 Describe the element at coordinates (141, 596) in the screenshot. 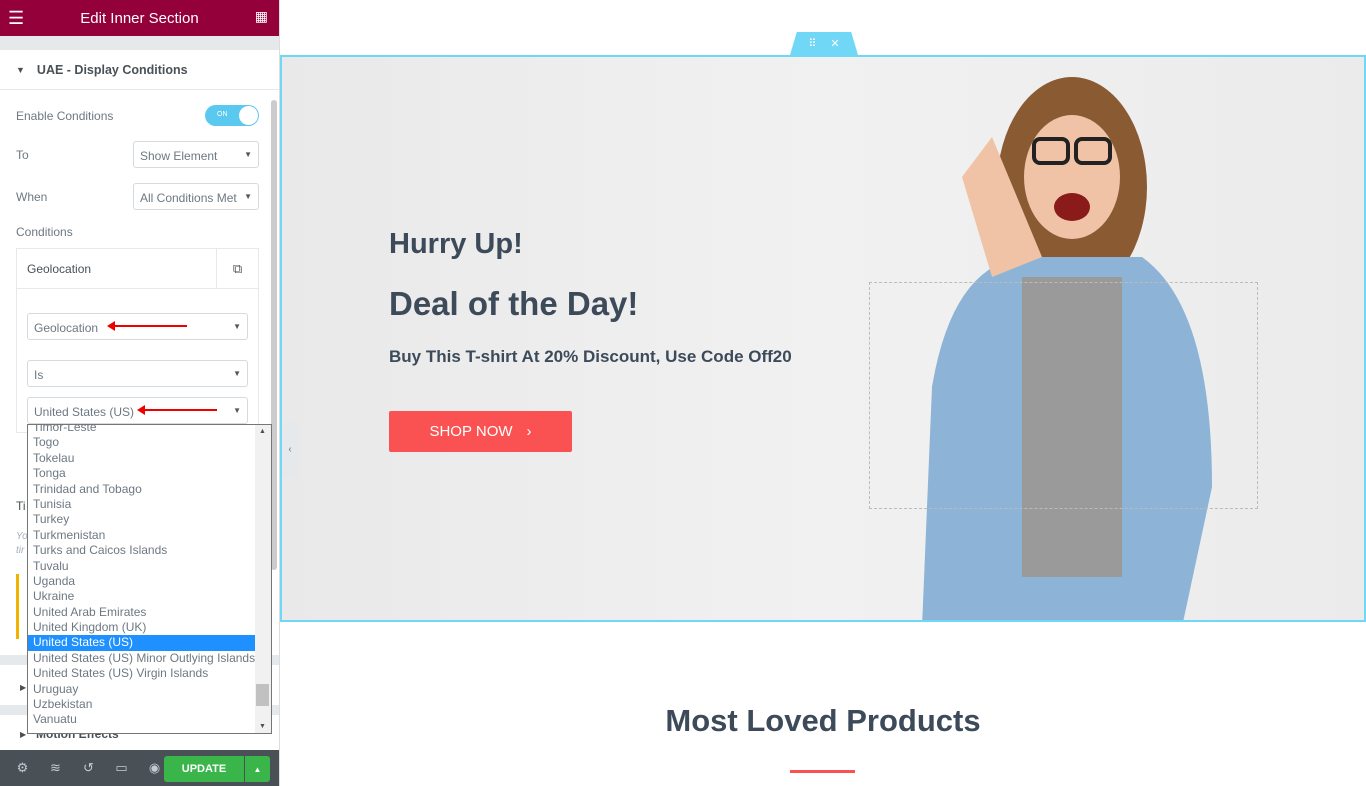

I see `dropdown-option: Ukraine` at that location.